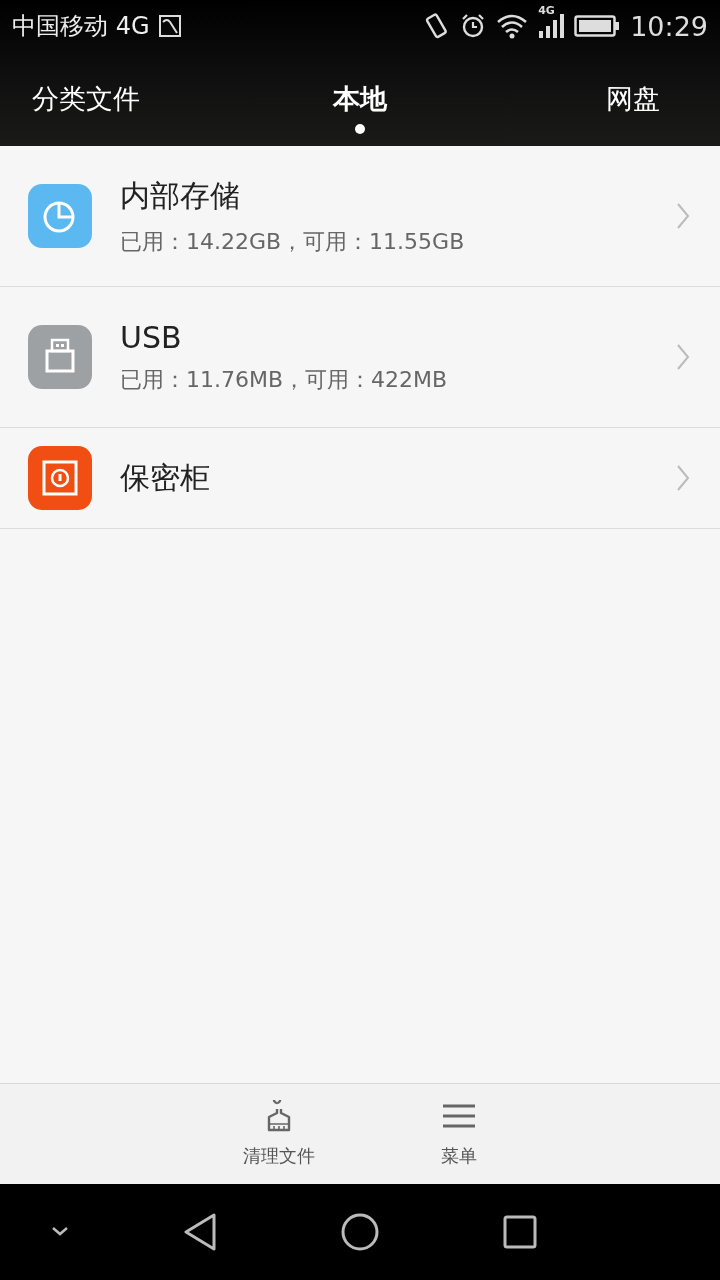  I want to click on carrier-name: 中国移动 4G, so click(81, 26).